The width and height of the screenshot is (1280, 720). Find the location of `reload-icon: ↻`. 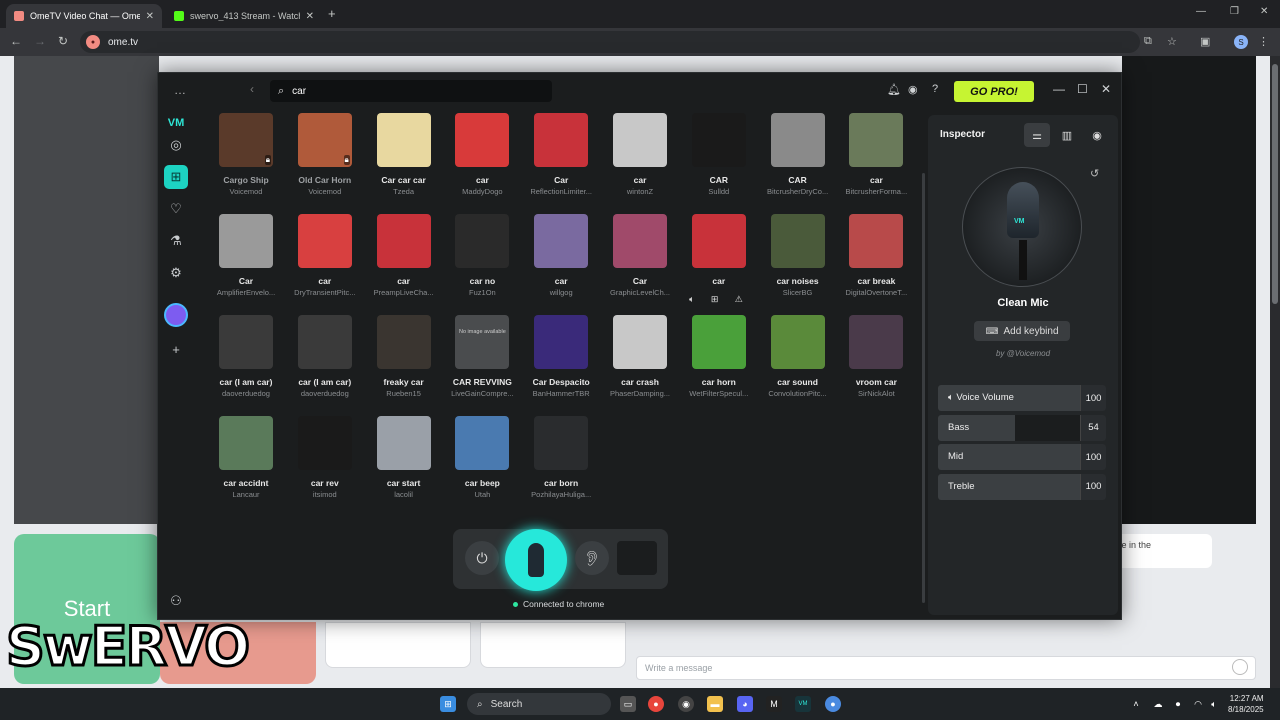

reload-icon: ↻ is located at coordinates (63, 41).